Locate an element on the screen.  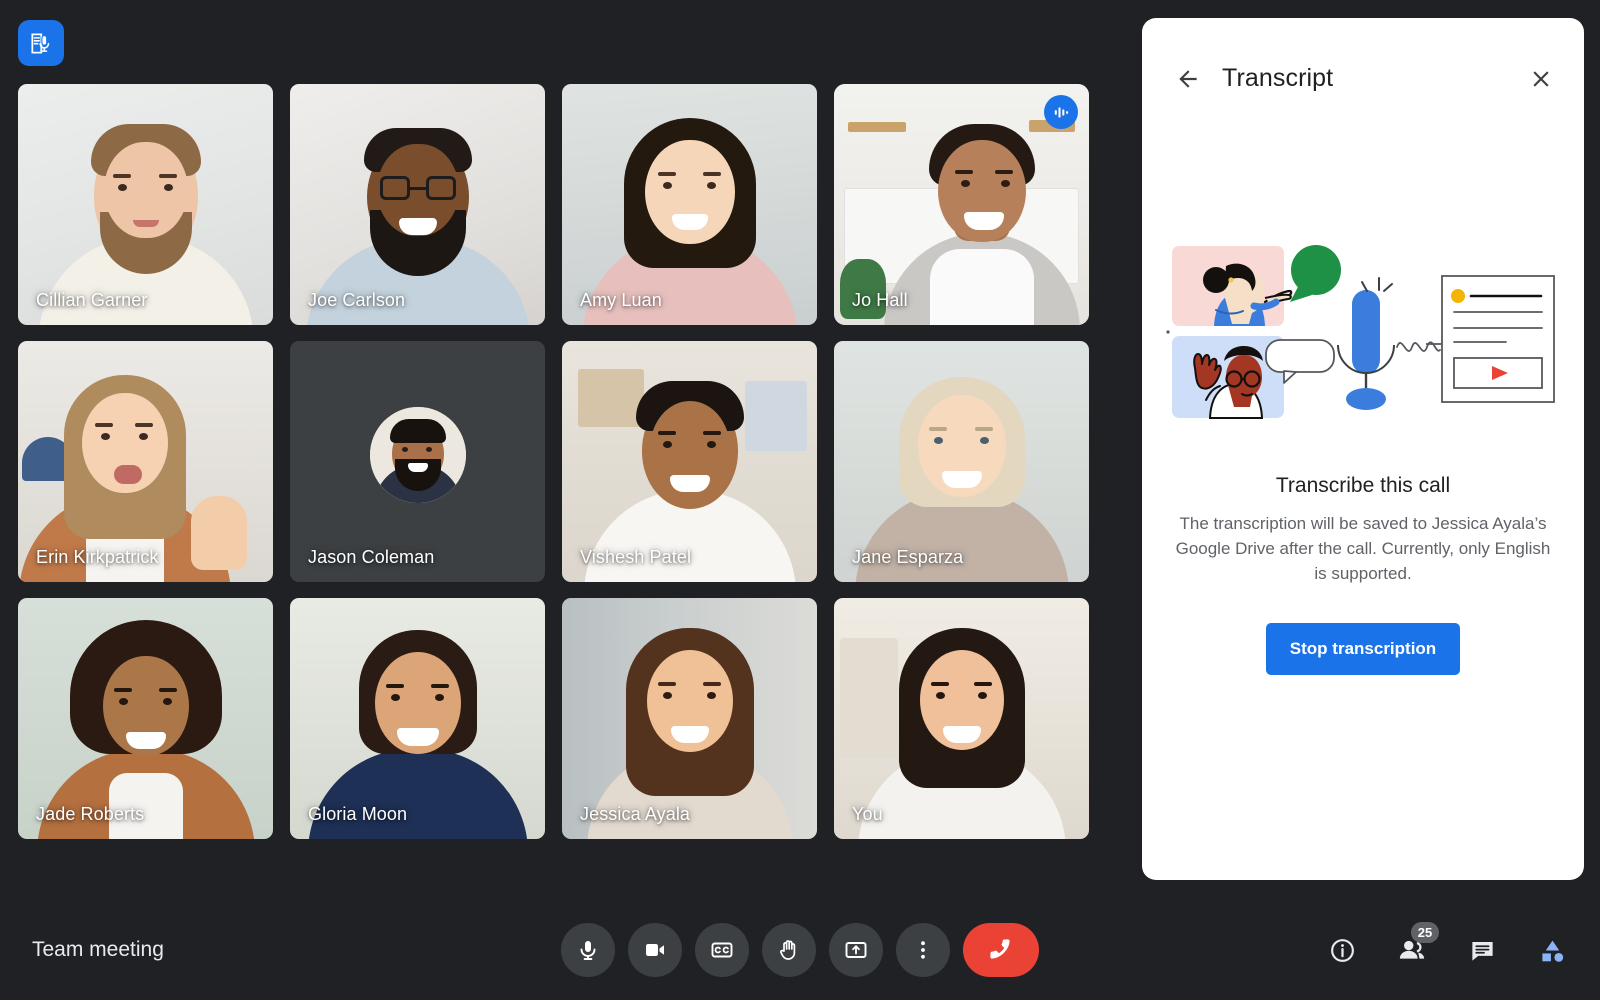
participant-tile-camera-off: Jason Coleman is located at coordinates (417, 461).